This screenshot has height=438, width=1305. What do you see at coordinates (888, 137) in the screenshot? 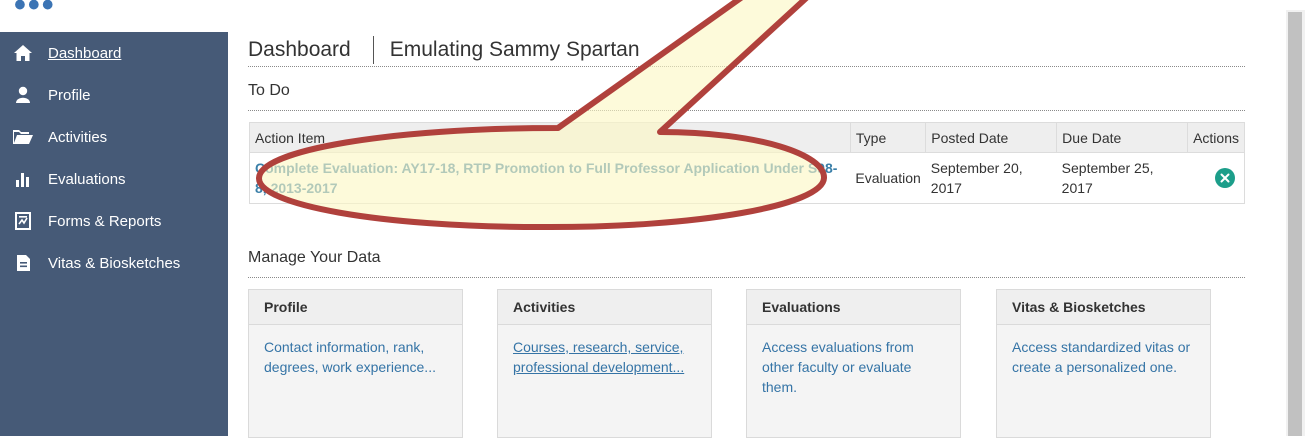
I see `column-header-type: Type` at bounding box center [888, 137].